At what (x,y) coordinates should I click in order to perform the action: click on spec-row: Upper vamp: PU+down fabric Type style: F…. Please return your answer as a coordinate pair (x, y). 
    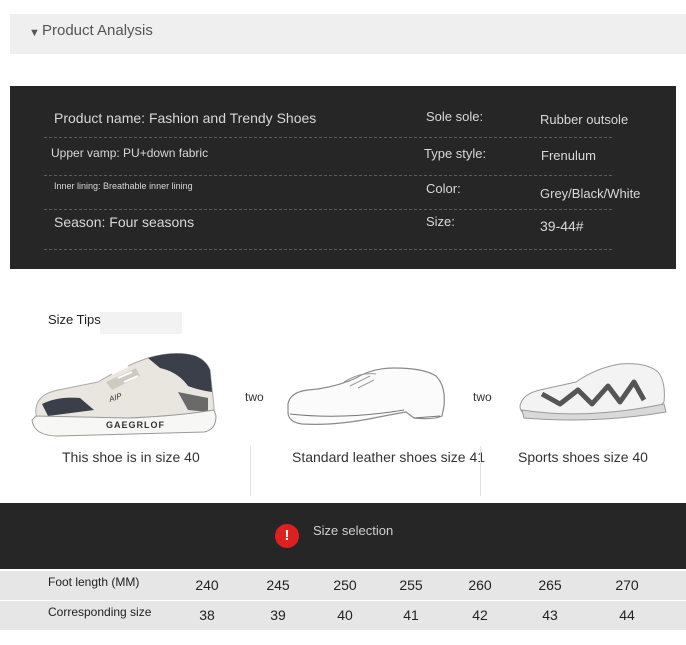
    Looking at the image, I should click on (328, 157).